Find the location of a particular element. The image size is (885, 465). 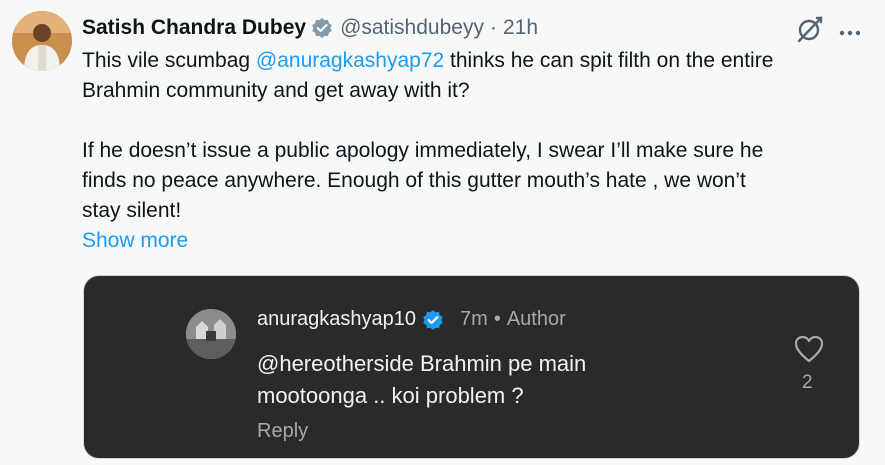

tweet-text-segment: This vile scumbag is located at coordinates (169, 60).